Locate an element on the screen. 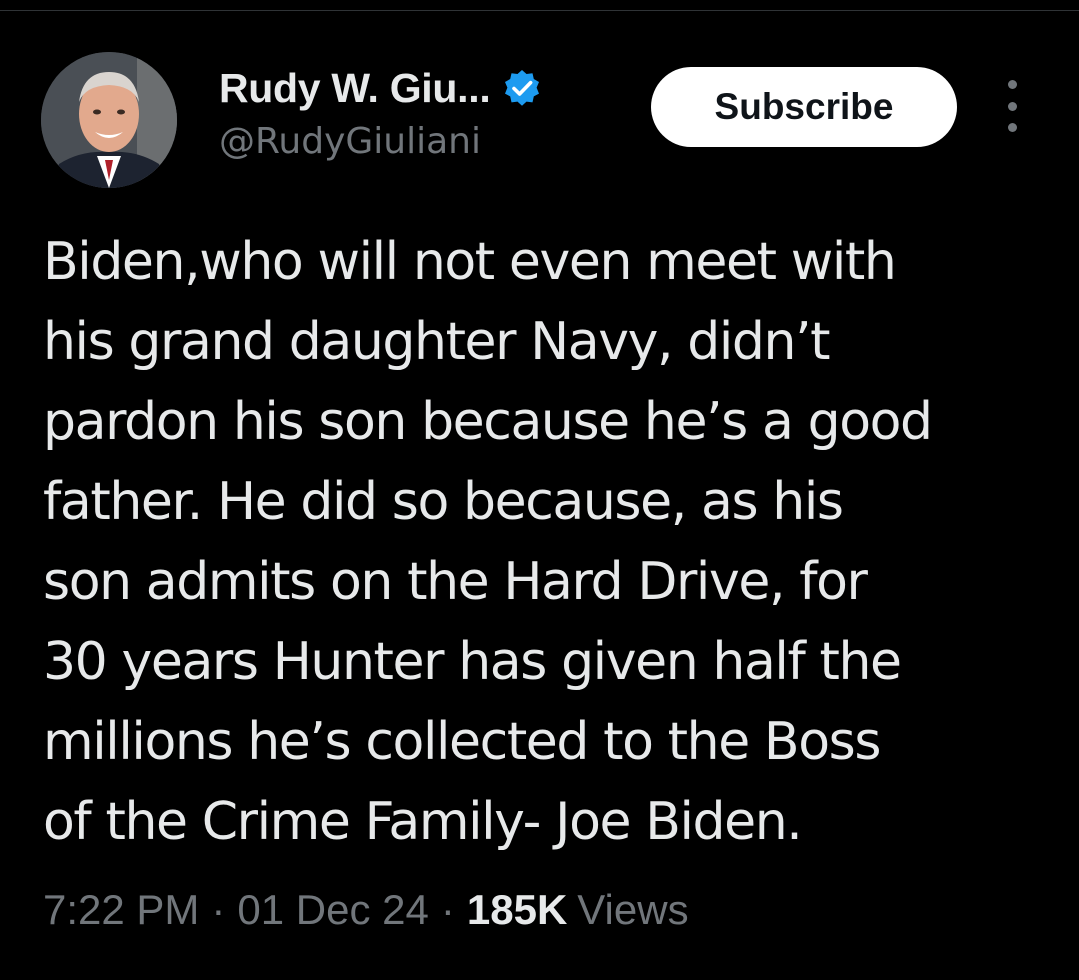 This screenshot has height=980, width=1079. avatar is located at coordinates (109, 120).